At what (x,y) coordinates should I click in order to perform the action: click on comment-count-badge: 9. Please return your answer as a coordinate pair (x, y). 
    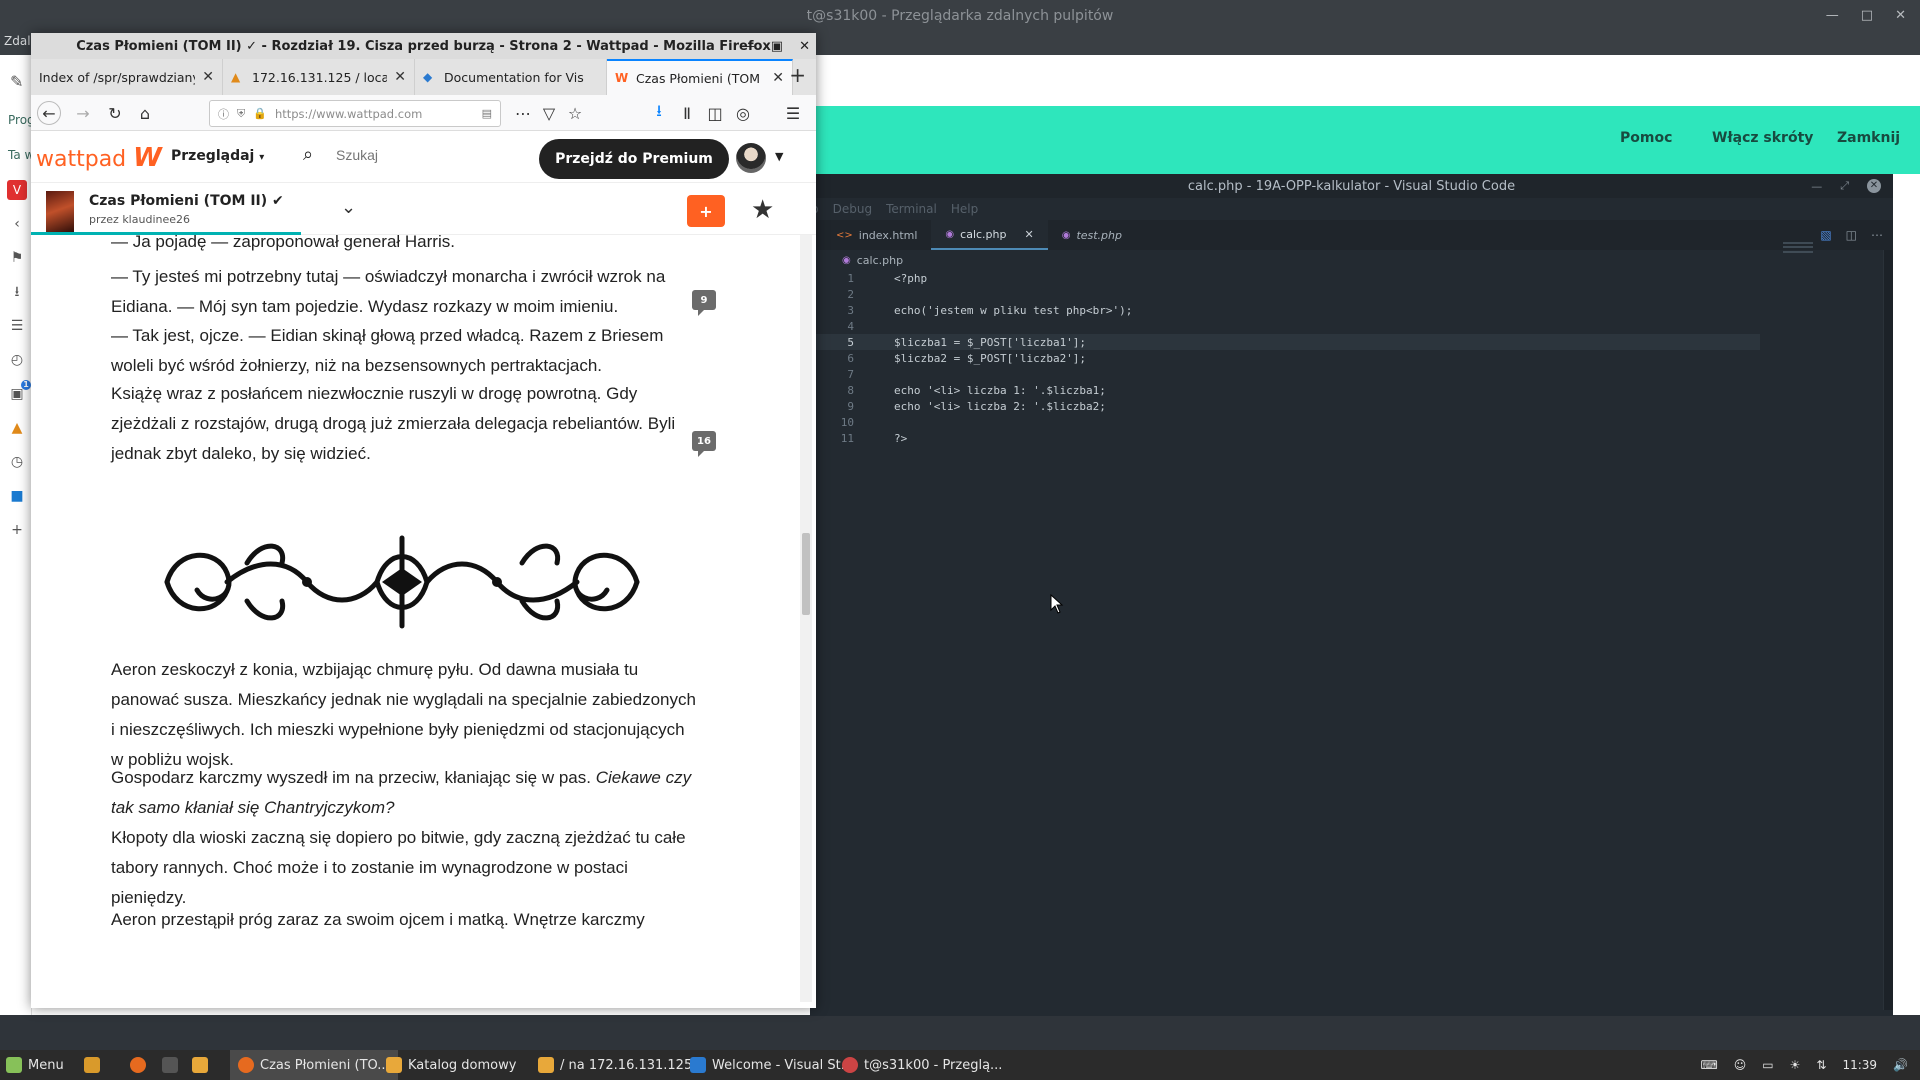
    Looking at the image, I should click on (704, 303).